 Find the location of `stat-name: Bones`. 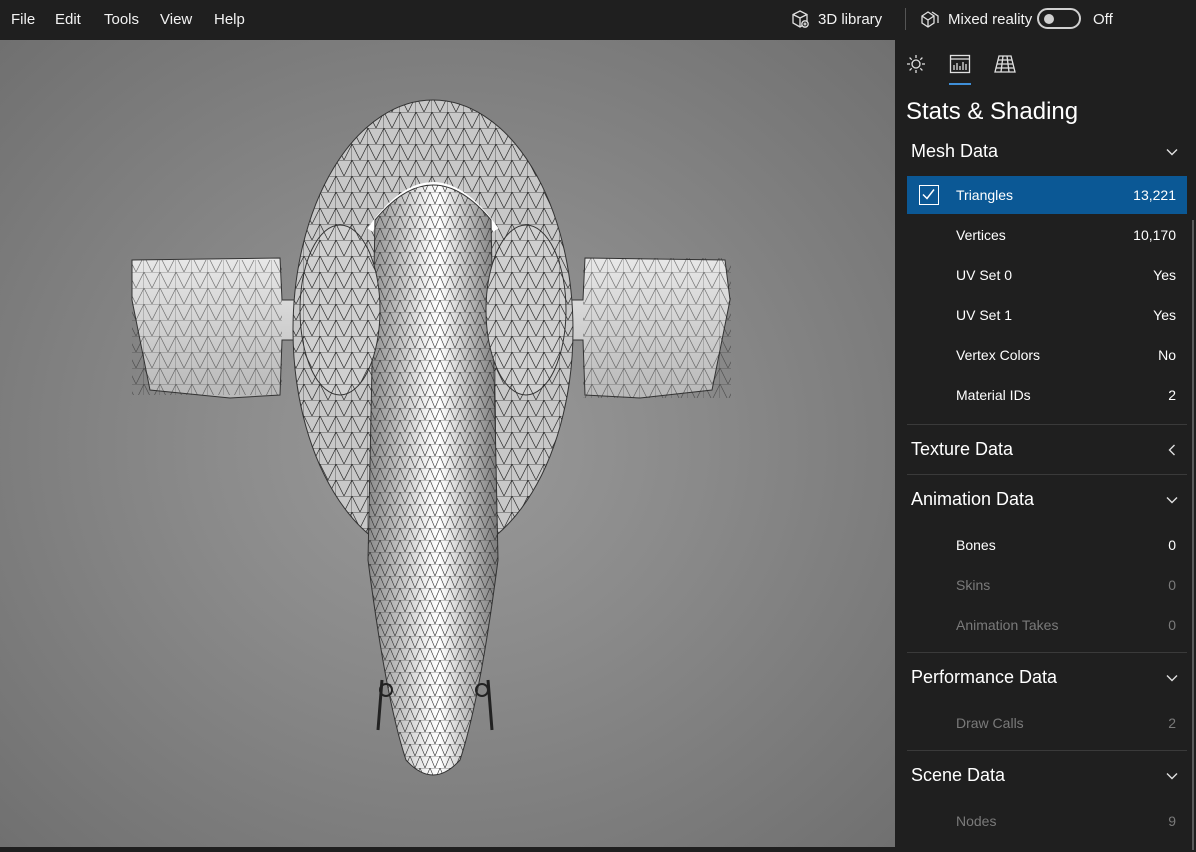

stat-name: Bones is located at coordinates (976, 545).